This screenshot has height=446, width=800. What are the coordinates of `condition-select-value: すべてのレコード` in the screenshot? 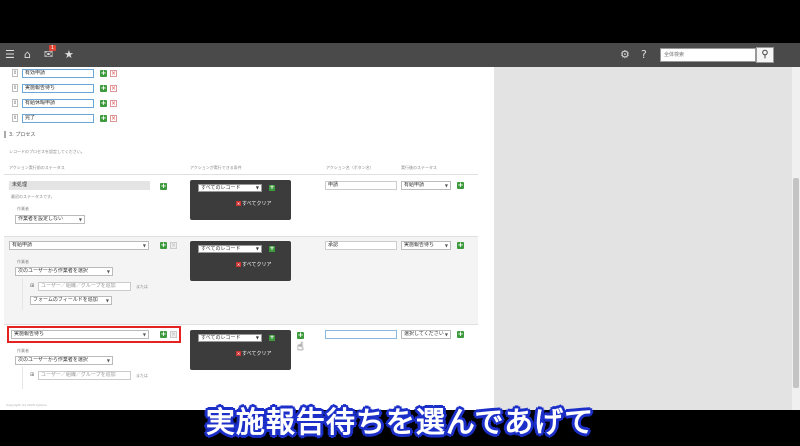 It's located at (221, 249).